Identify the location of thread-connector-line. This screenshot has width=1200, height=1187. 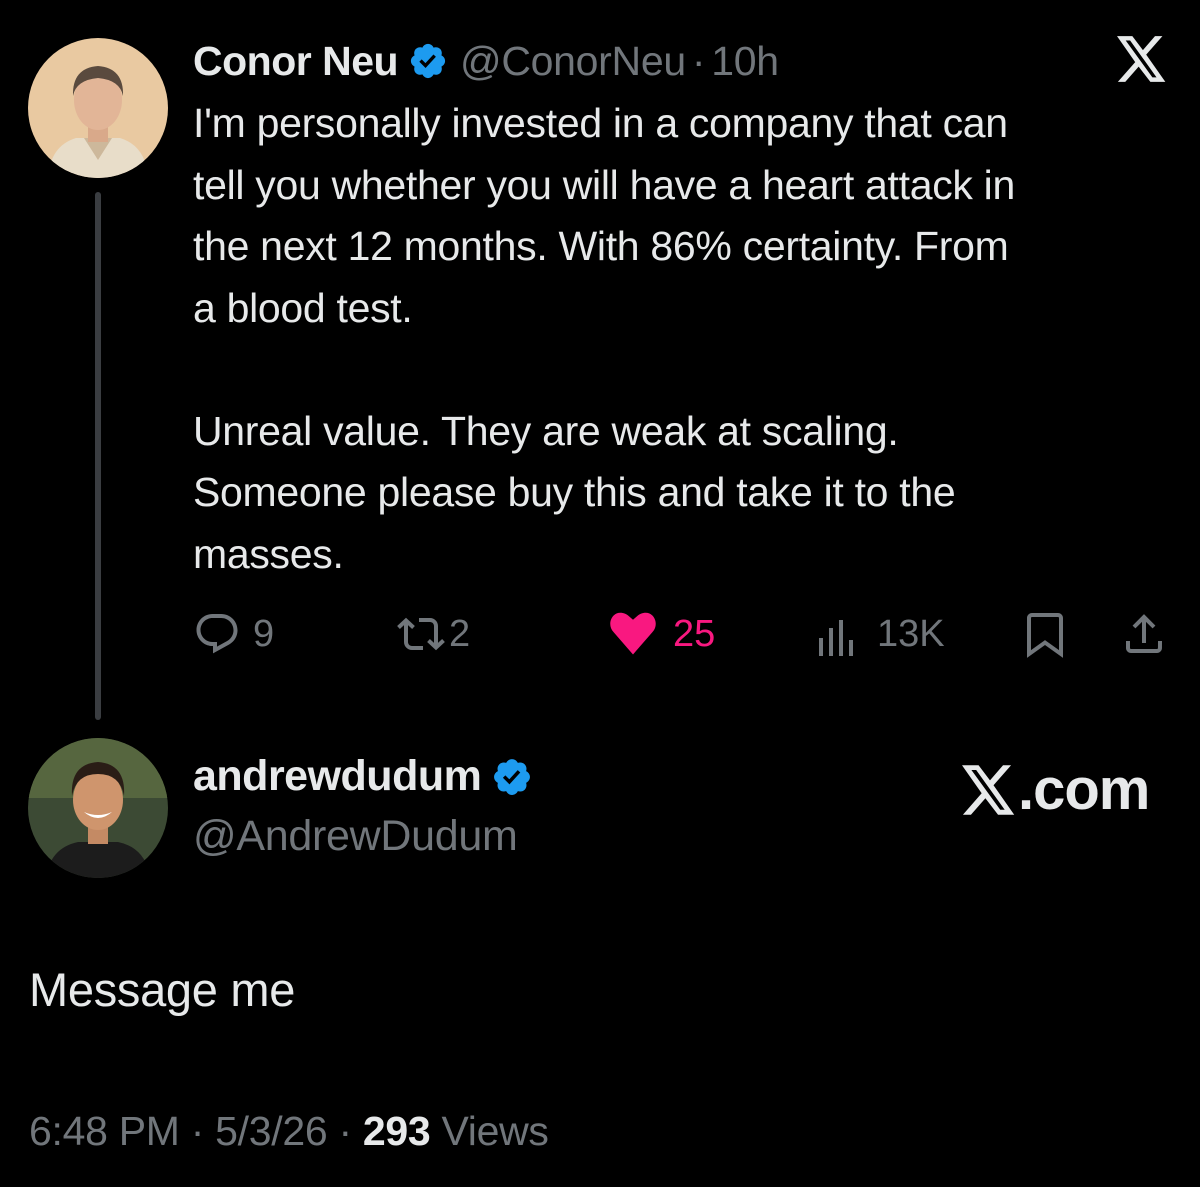
(98, 456).